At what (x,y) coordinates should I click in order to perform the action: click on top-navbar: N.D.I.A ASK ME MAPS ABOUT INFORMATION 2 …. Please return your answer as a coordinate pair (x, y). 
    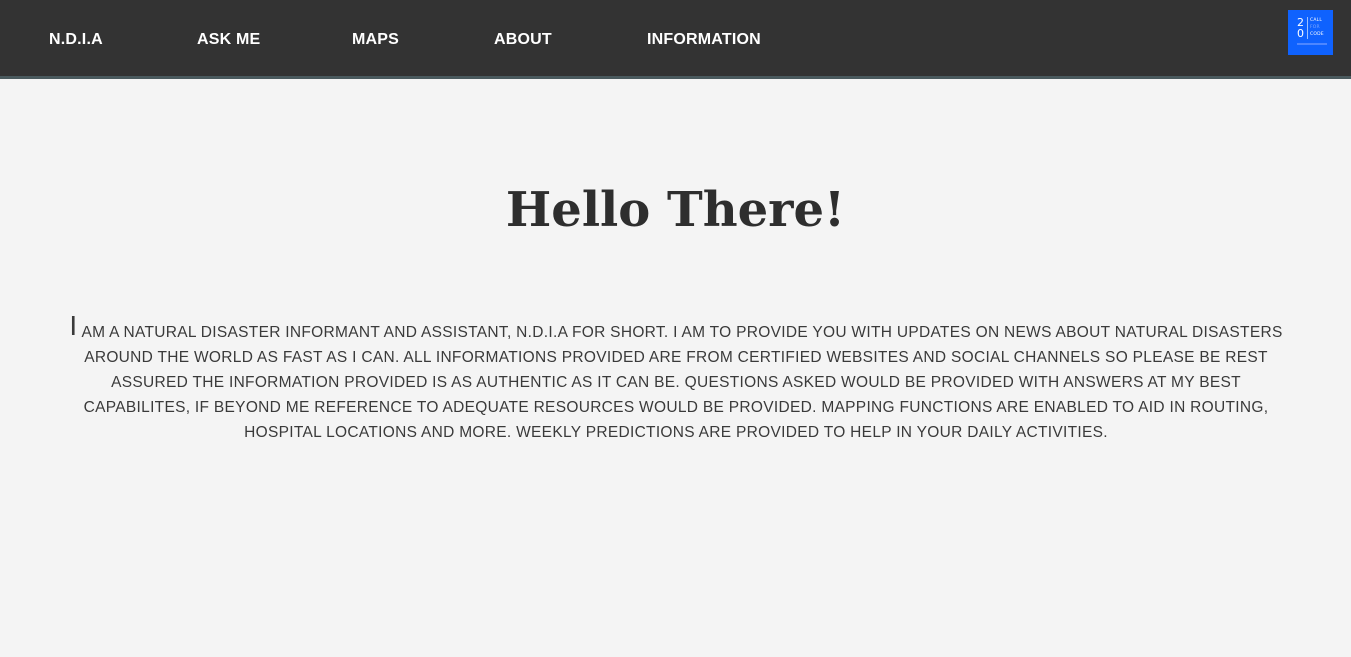
    Looking at the image, I should click on (675, 39).